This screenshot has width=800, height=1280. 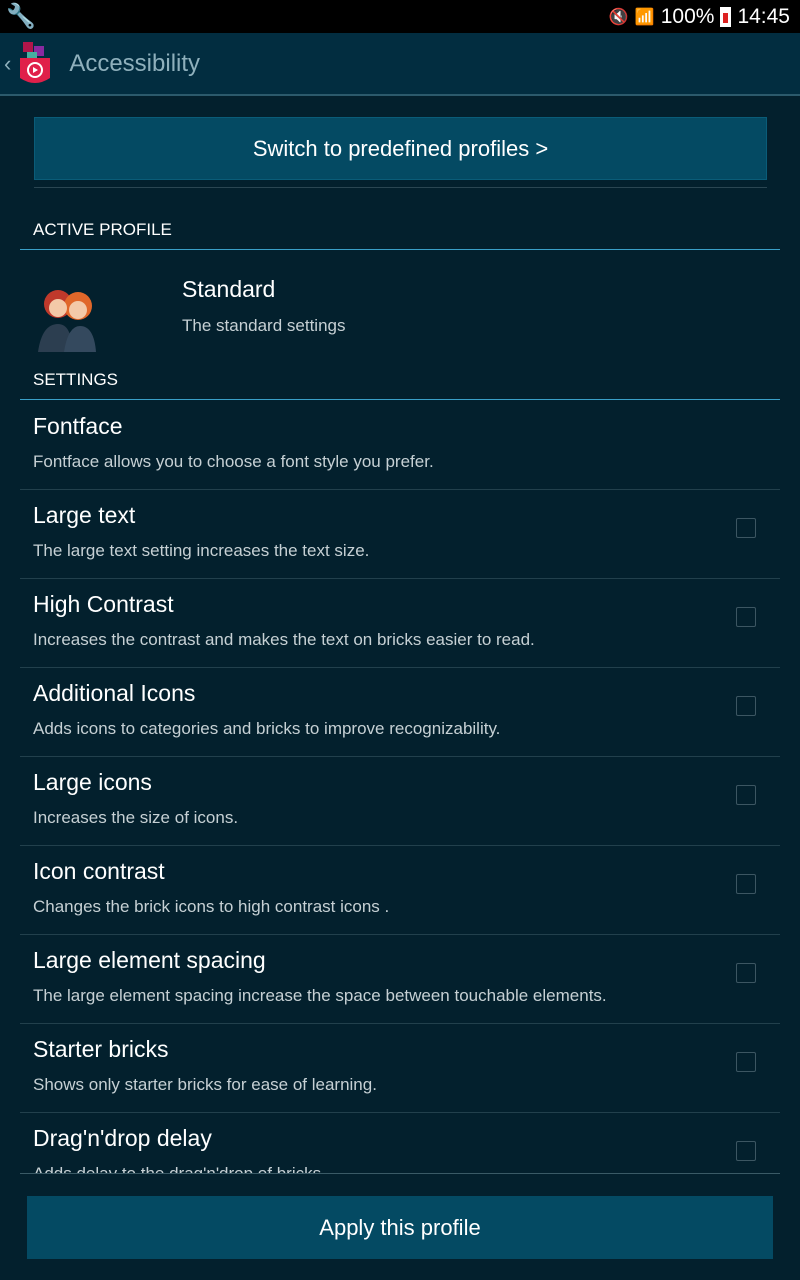 What do you see at coordinates (726, 16) in the screenshot?
I see `battery-icon` at bounding box center [726, 16].